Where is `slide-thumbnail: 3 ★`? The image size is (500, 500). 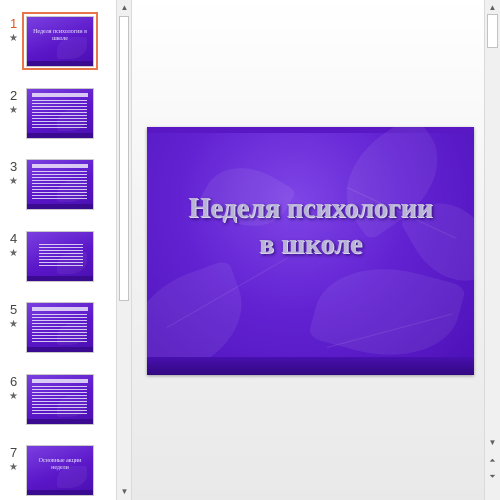 slide-thumbnail: 3 ★ is located at coordinates (58, 189).